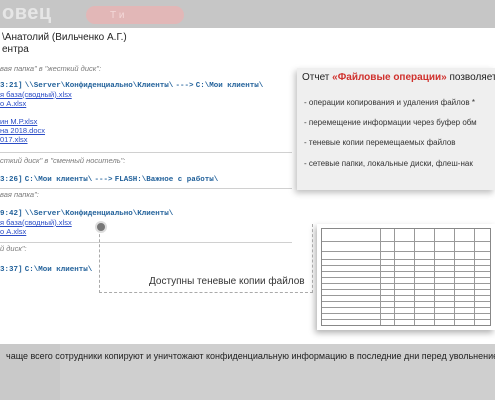  Describe the element at coordinates (14, 139) in the screenshot. I see `file-link: 017.xlsx` at that location.